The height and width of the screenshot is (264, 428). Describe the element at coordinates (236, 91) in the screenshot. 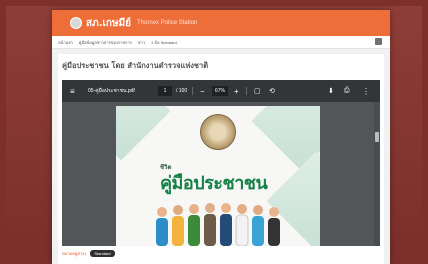

I see `plus-icon: +` at that location.